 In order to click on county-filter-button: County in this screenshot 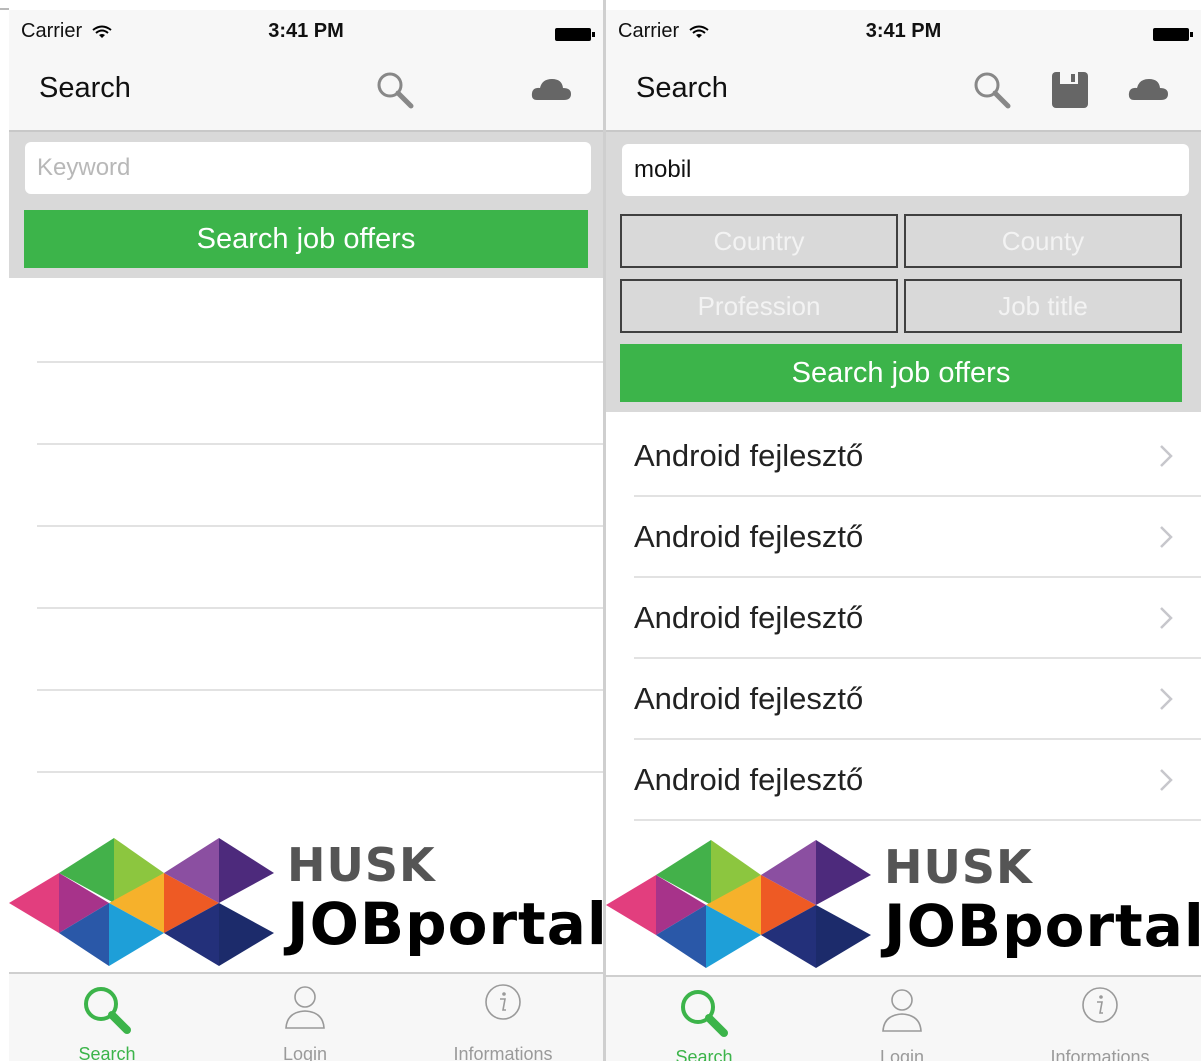, I will do `click(1043, 241)`.